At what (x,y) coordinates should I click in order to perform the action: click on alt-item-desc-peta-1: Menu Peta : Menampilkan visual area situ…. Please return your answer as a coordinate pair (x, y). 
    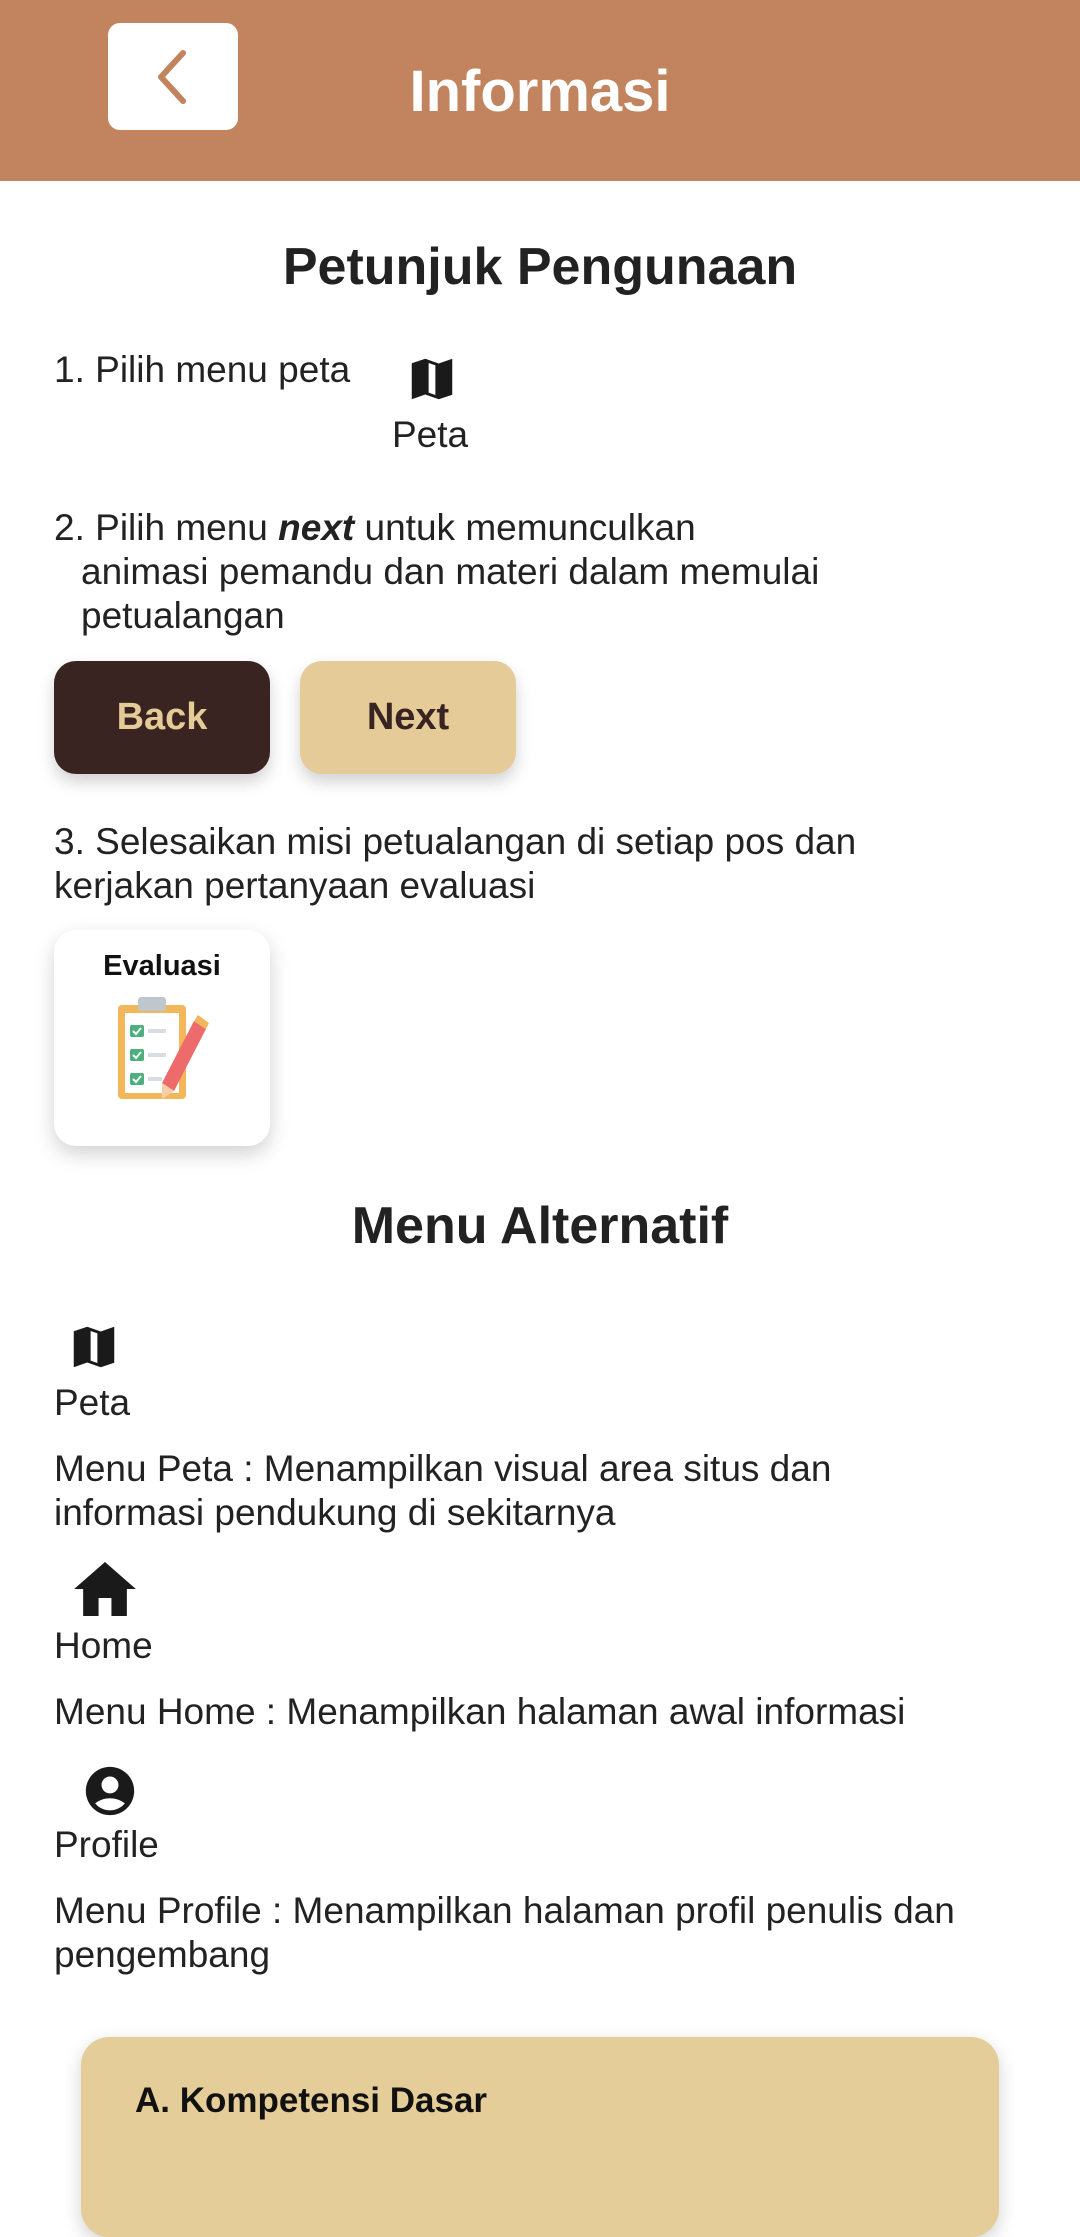
    Looking at the image, I should click on (443, 1468).